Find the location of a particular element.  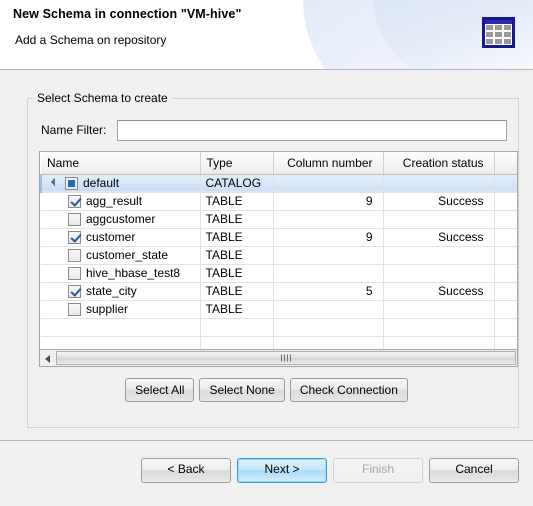

scrollbar-grip-icon is located at coordinates (286, 358).